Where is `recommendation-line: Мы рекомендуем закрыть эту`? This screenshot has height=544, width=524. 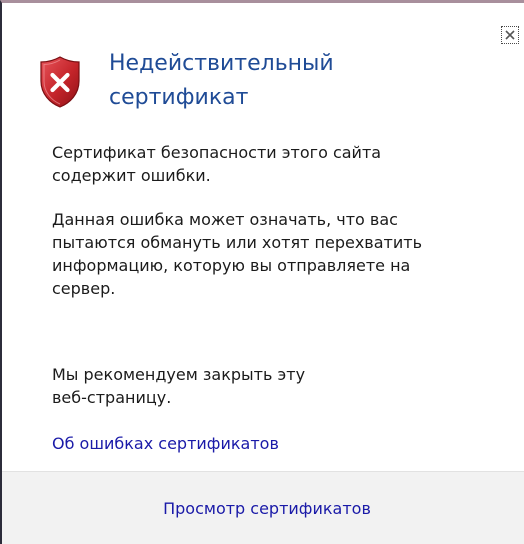 recommendation-line: Мы рекомендуем закрыть эту is located at coordinates (179, 374).